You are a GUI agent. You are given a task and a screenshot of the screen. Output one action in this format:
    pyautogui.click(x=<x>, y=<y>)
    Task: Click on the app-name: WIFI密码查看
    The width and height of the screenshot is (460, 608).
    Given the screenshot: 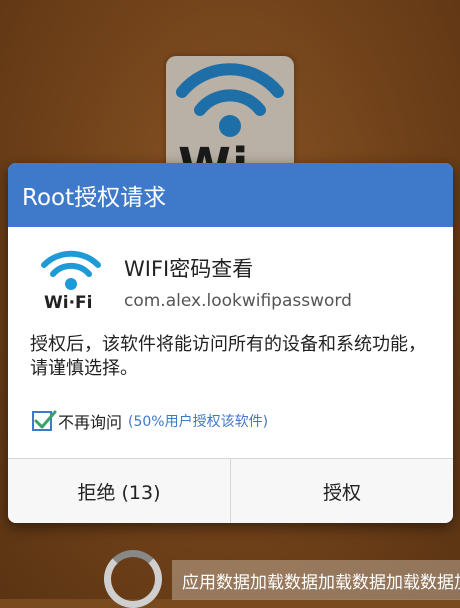 What is the action you would take?
    pyautogui.click(x=189, y=269)
    